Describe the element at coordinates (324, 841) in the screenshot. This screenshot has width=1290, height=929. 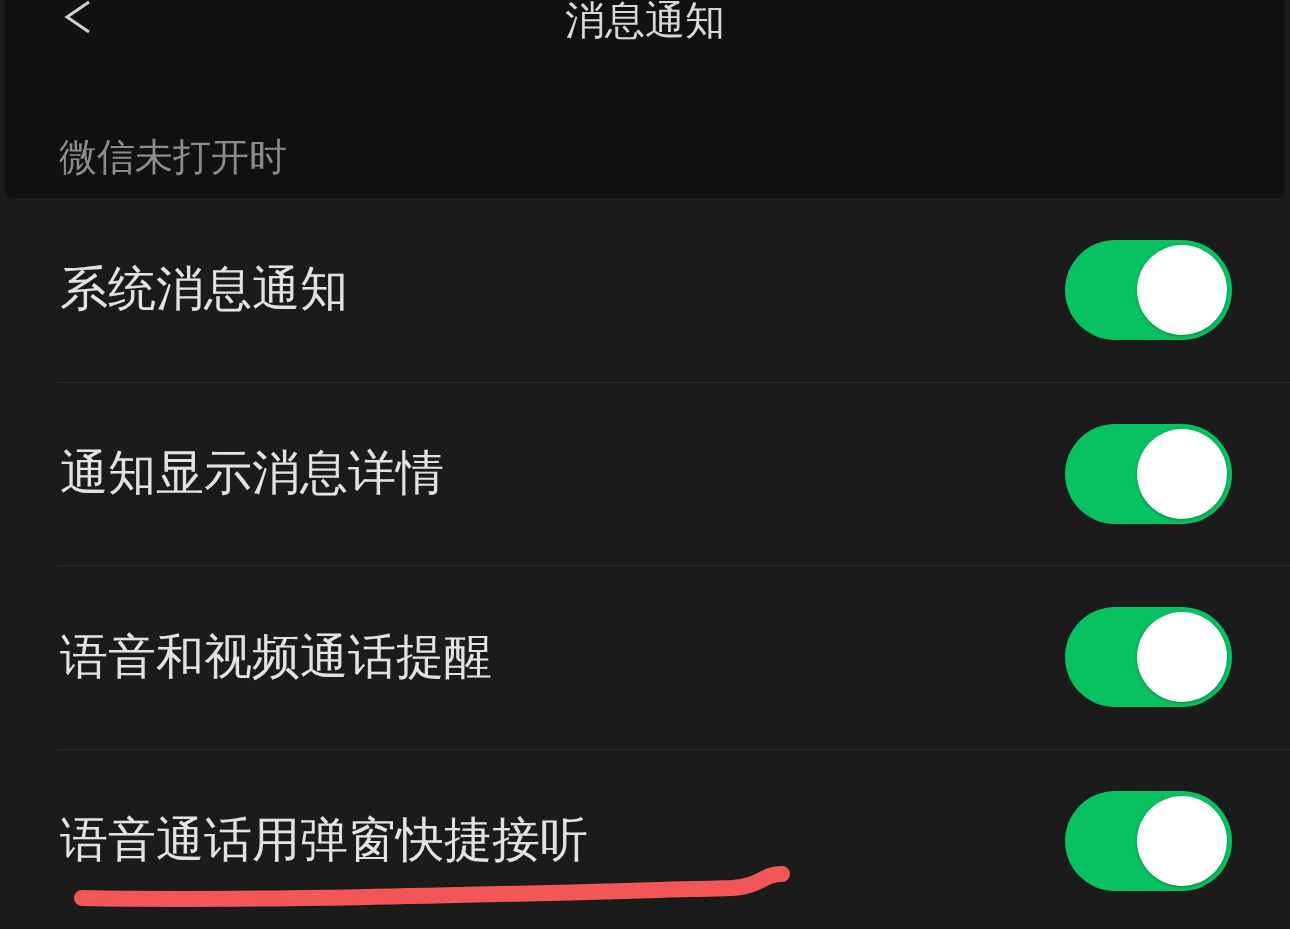
I see `setting-label: 语音通话用弹窗快捷接听` at that location.